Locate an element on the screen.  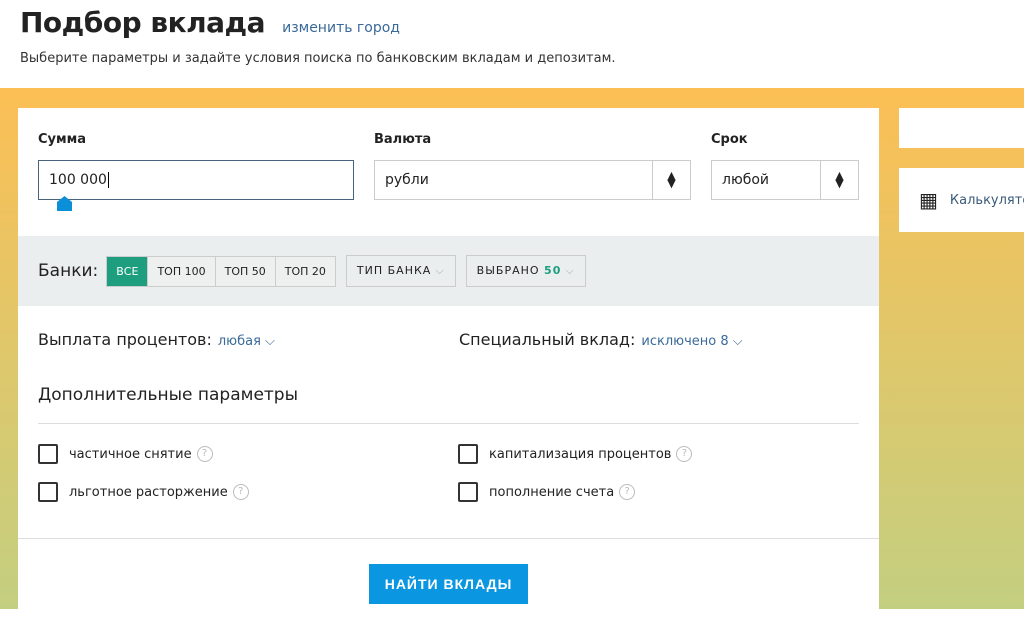
bank-type-label: ТИП БАНКА is located at coordinates (394, 270).